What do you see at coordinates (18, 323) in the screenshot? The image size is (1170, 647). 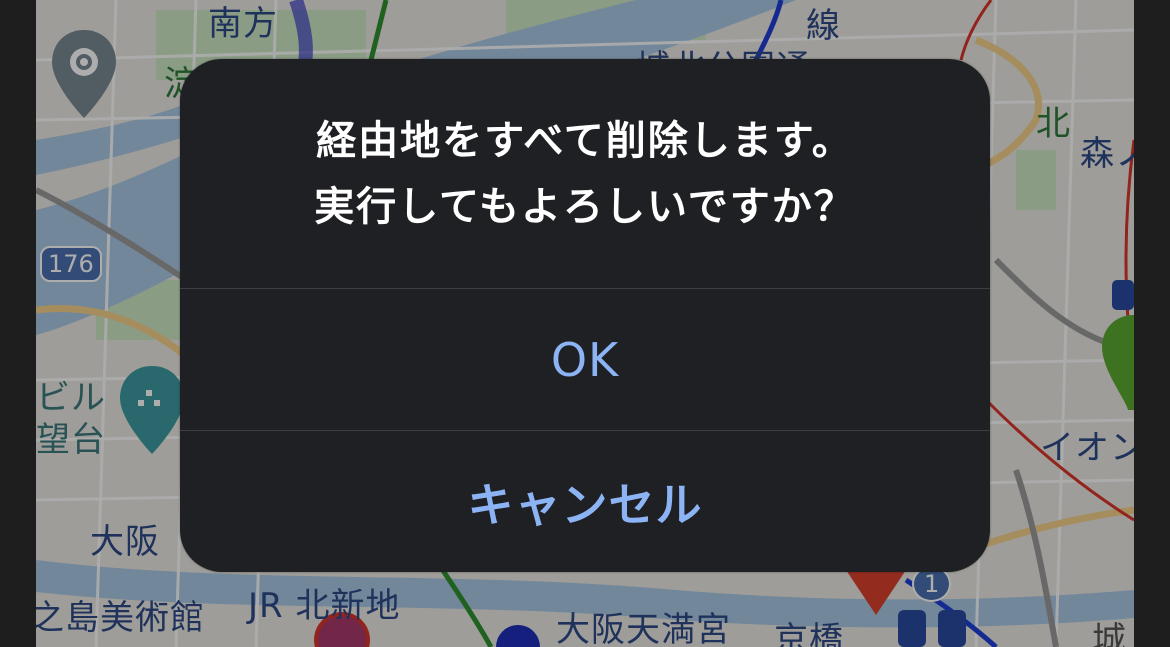 I see `left-bezel` at bounding box center [18, 323].